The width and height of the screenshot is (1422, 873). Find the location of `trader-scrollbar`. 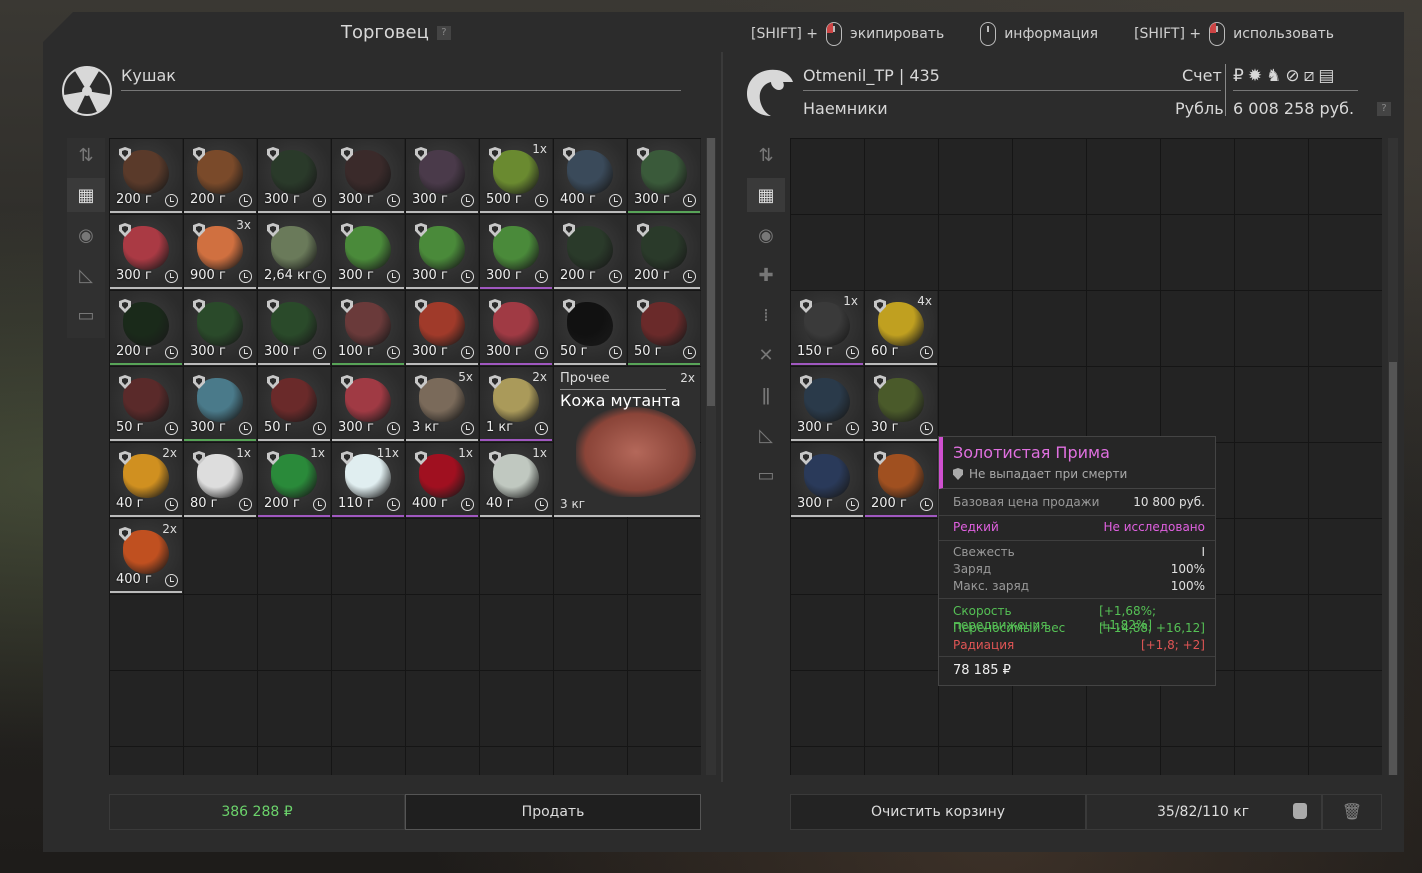

trader-scrollbar is located at coordinates (711, 456).